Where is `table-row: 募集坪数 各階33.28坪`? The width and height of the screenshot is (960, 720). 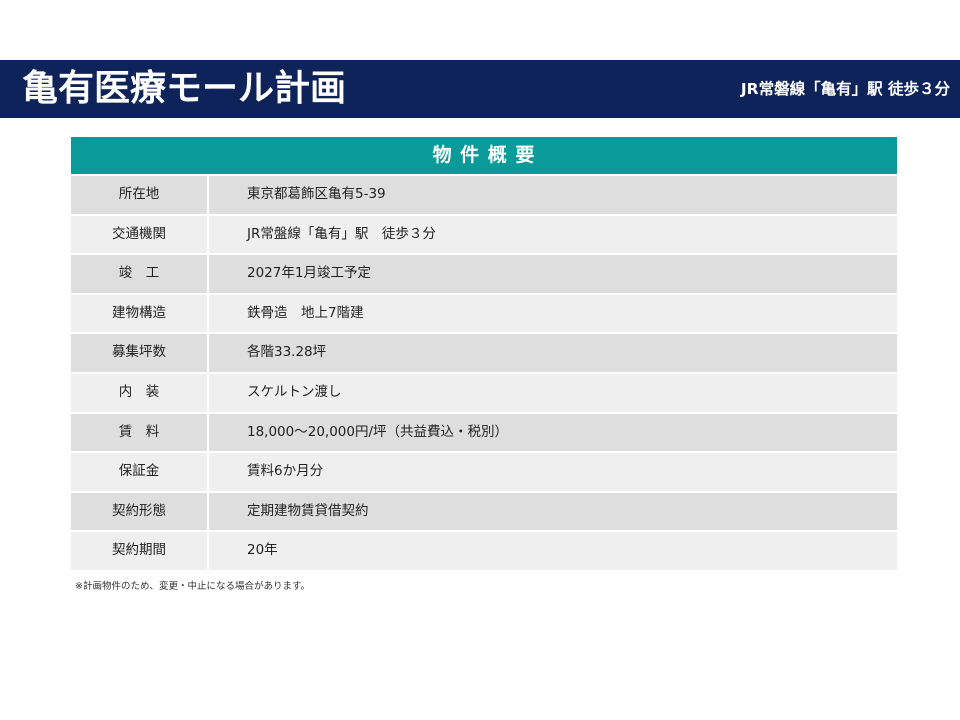
table-row: 募集坪数 各階33.28坪 is located at coordinates (484, 354).